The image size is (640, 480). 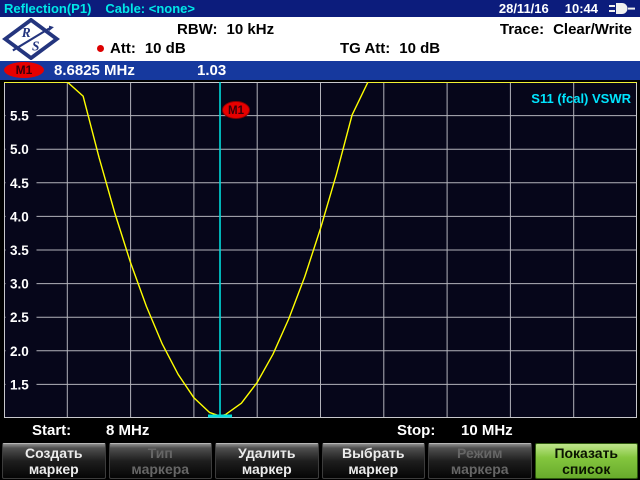 What do you see at coordinates (150, 8) in the screenshot?
I see `cable-label: Cable: <none>` at bounding box center [150, 8].